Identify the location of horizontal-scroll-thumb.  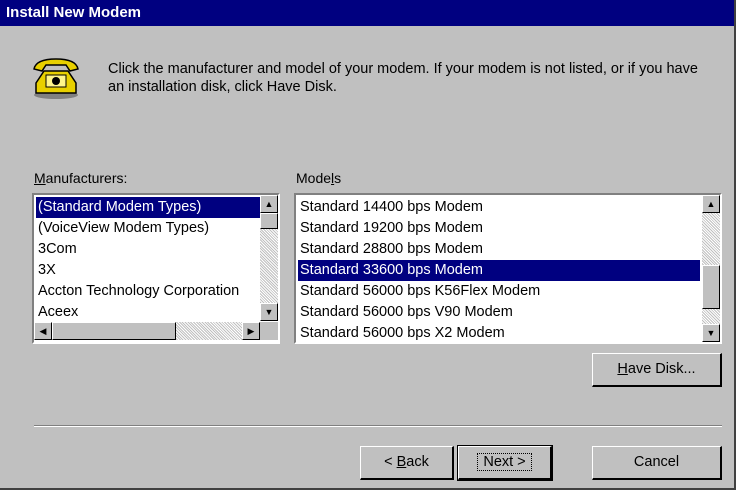
(114, 331).